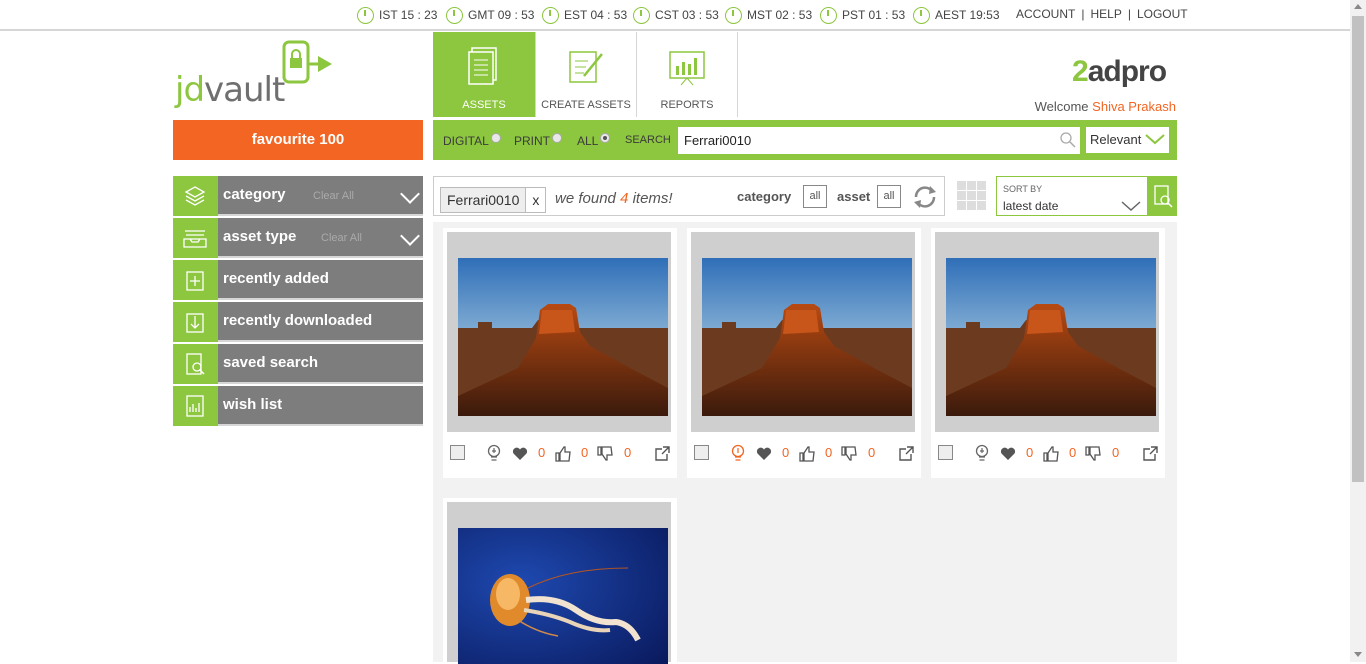 This screenshot has width=1366, height=664. Describe the element at coordinates (815, 196) in the screenshot. I see `category-filter-value: all` at that location.